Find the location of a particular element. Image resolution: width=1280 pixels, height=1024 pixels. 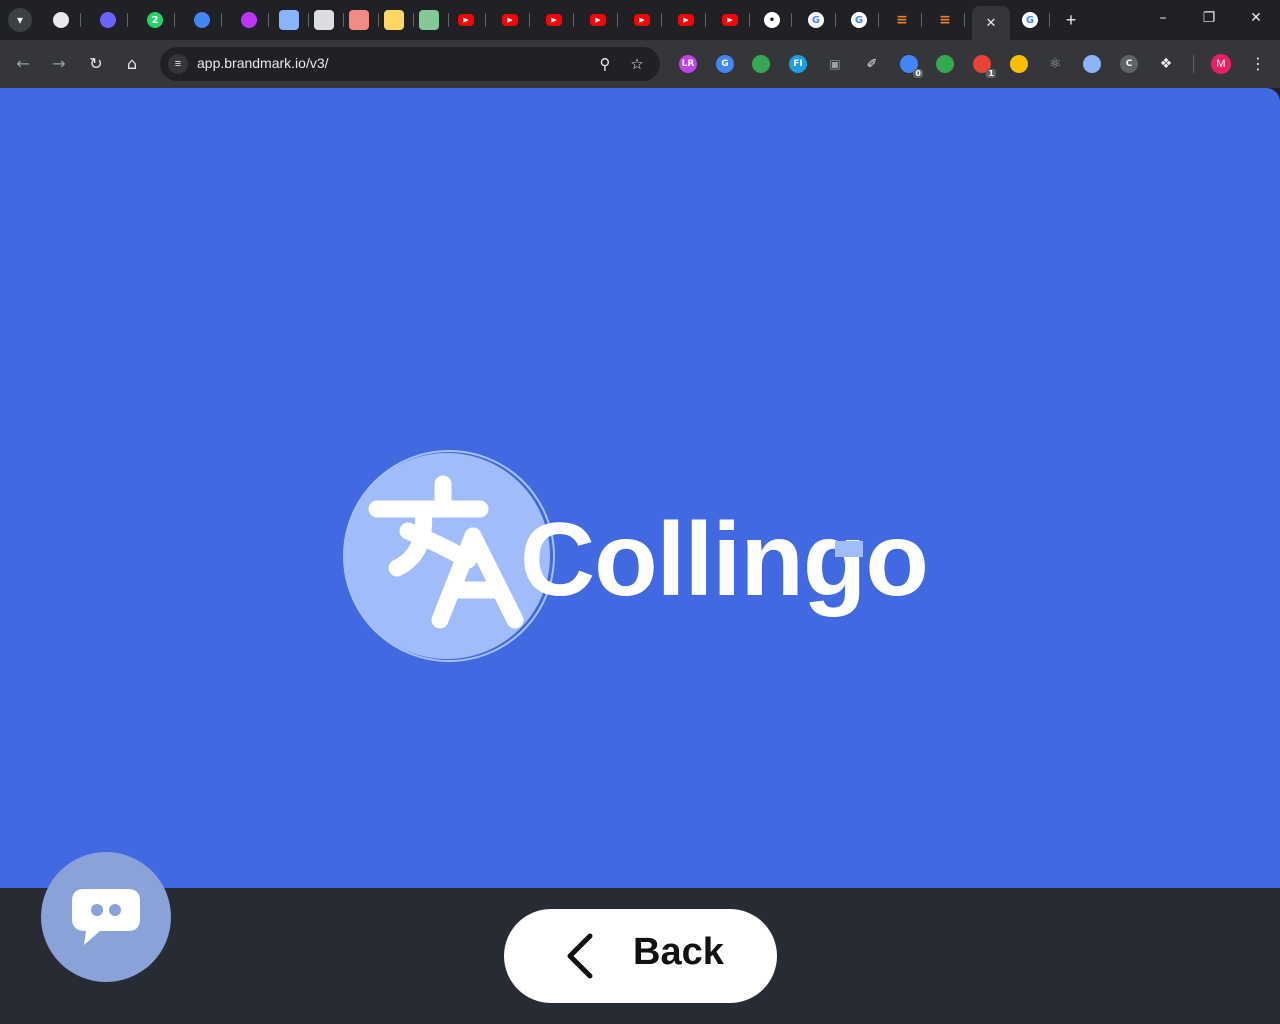

forward-nav-button: → is located at coordinates (59, 64).